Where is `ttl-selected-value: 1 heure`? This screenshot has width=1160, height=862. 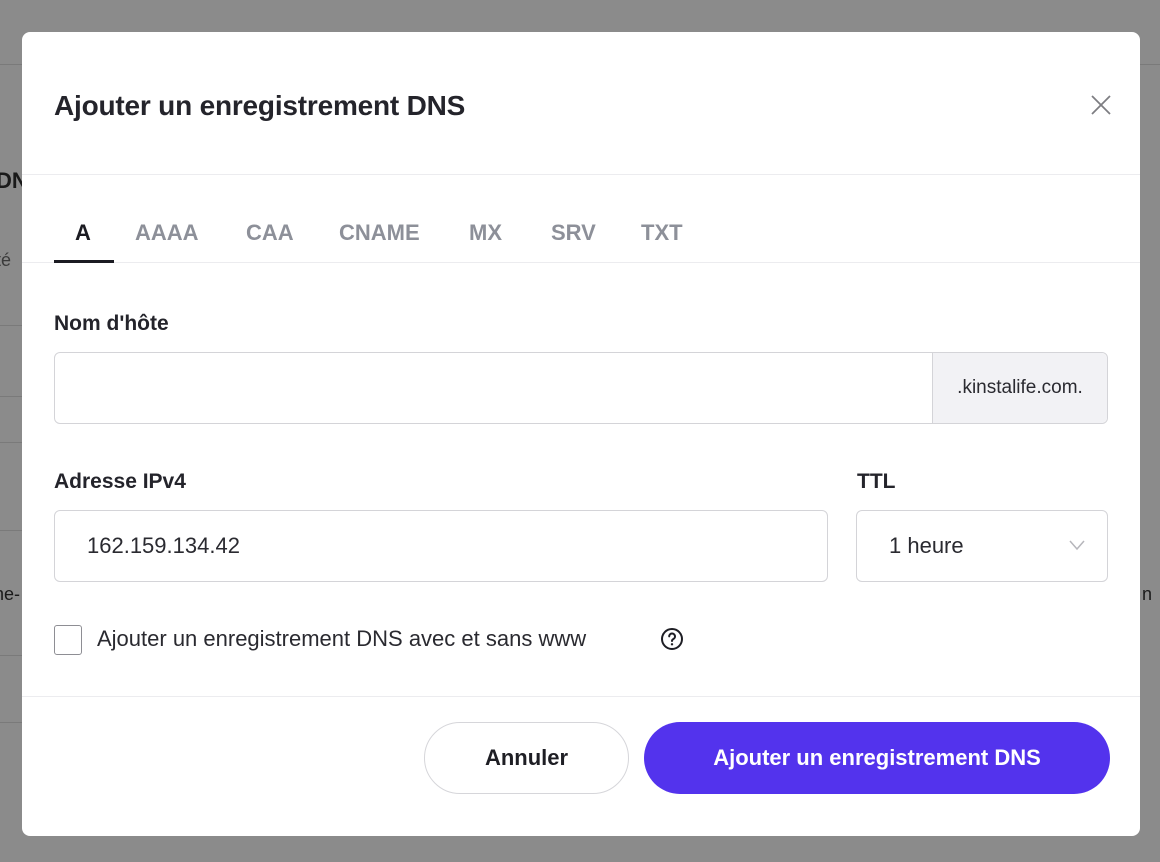 ttl-selected-value: 1 heure is located at coordinates (926, 545).